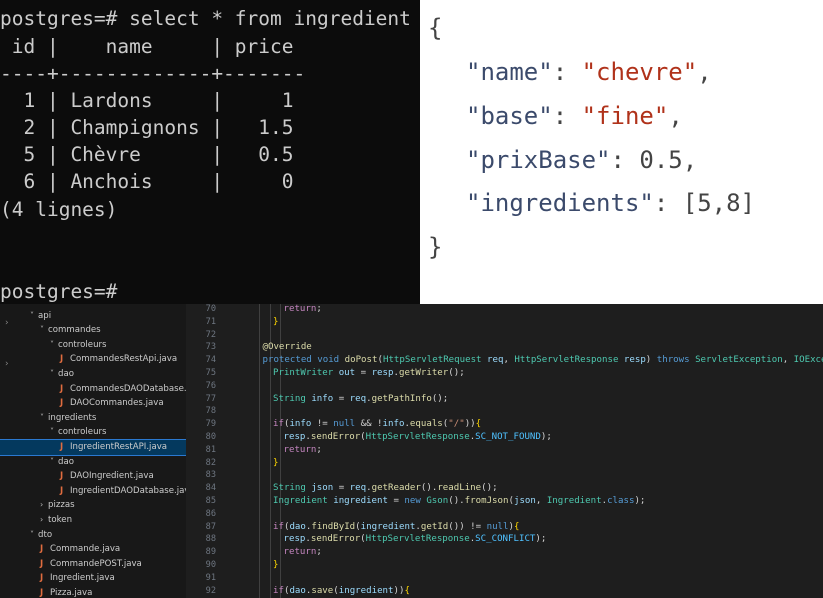  What do you see at coordinates (341, 398) in the screenshot?
I see `code-token: =` at bounding box center [341, 398].